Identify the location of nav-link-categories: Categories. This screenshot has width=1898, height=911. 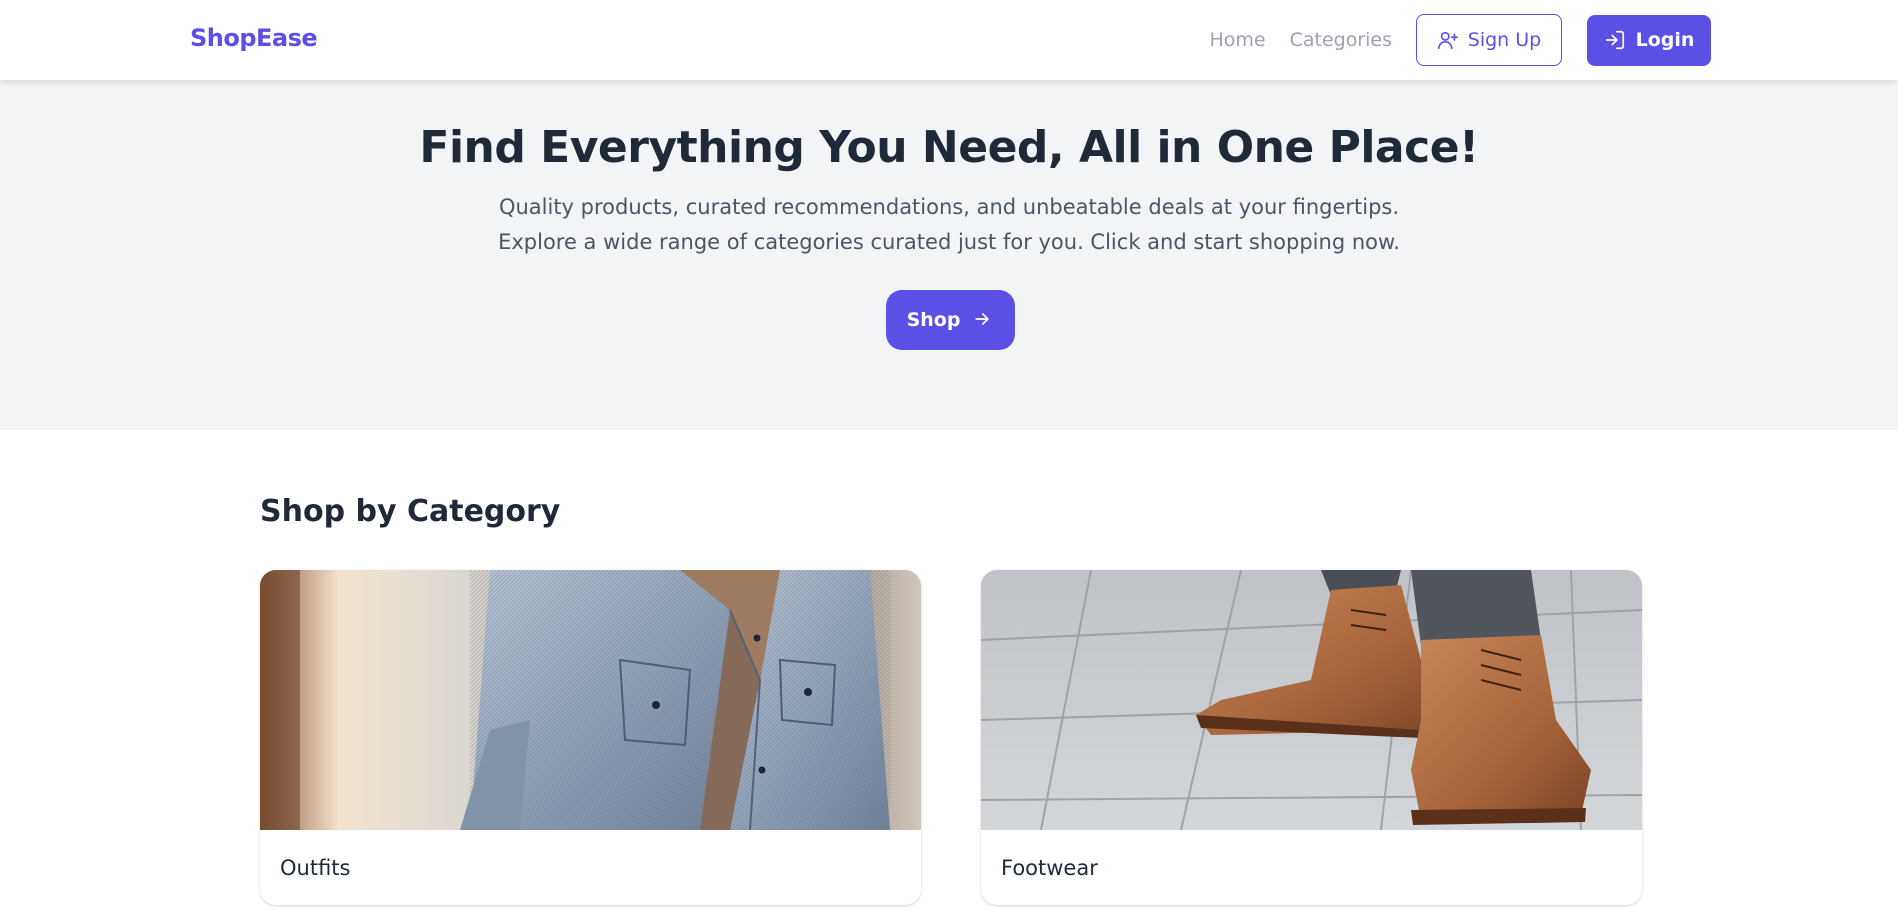
(1341, 40).